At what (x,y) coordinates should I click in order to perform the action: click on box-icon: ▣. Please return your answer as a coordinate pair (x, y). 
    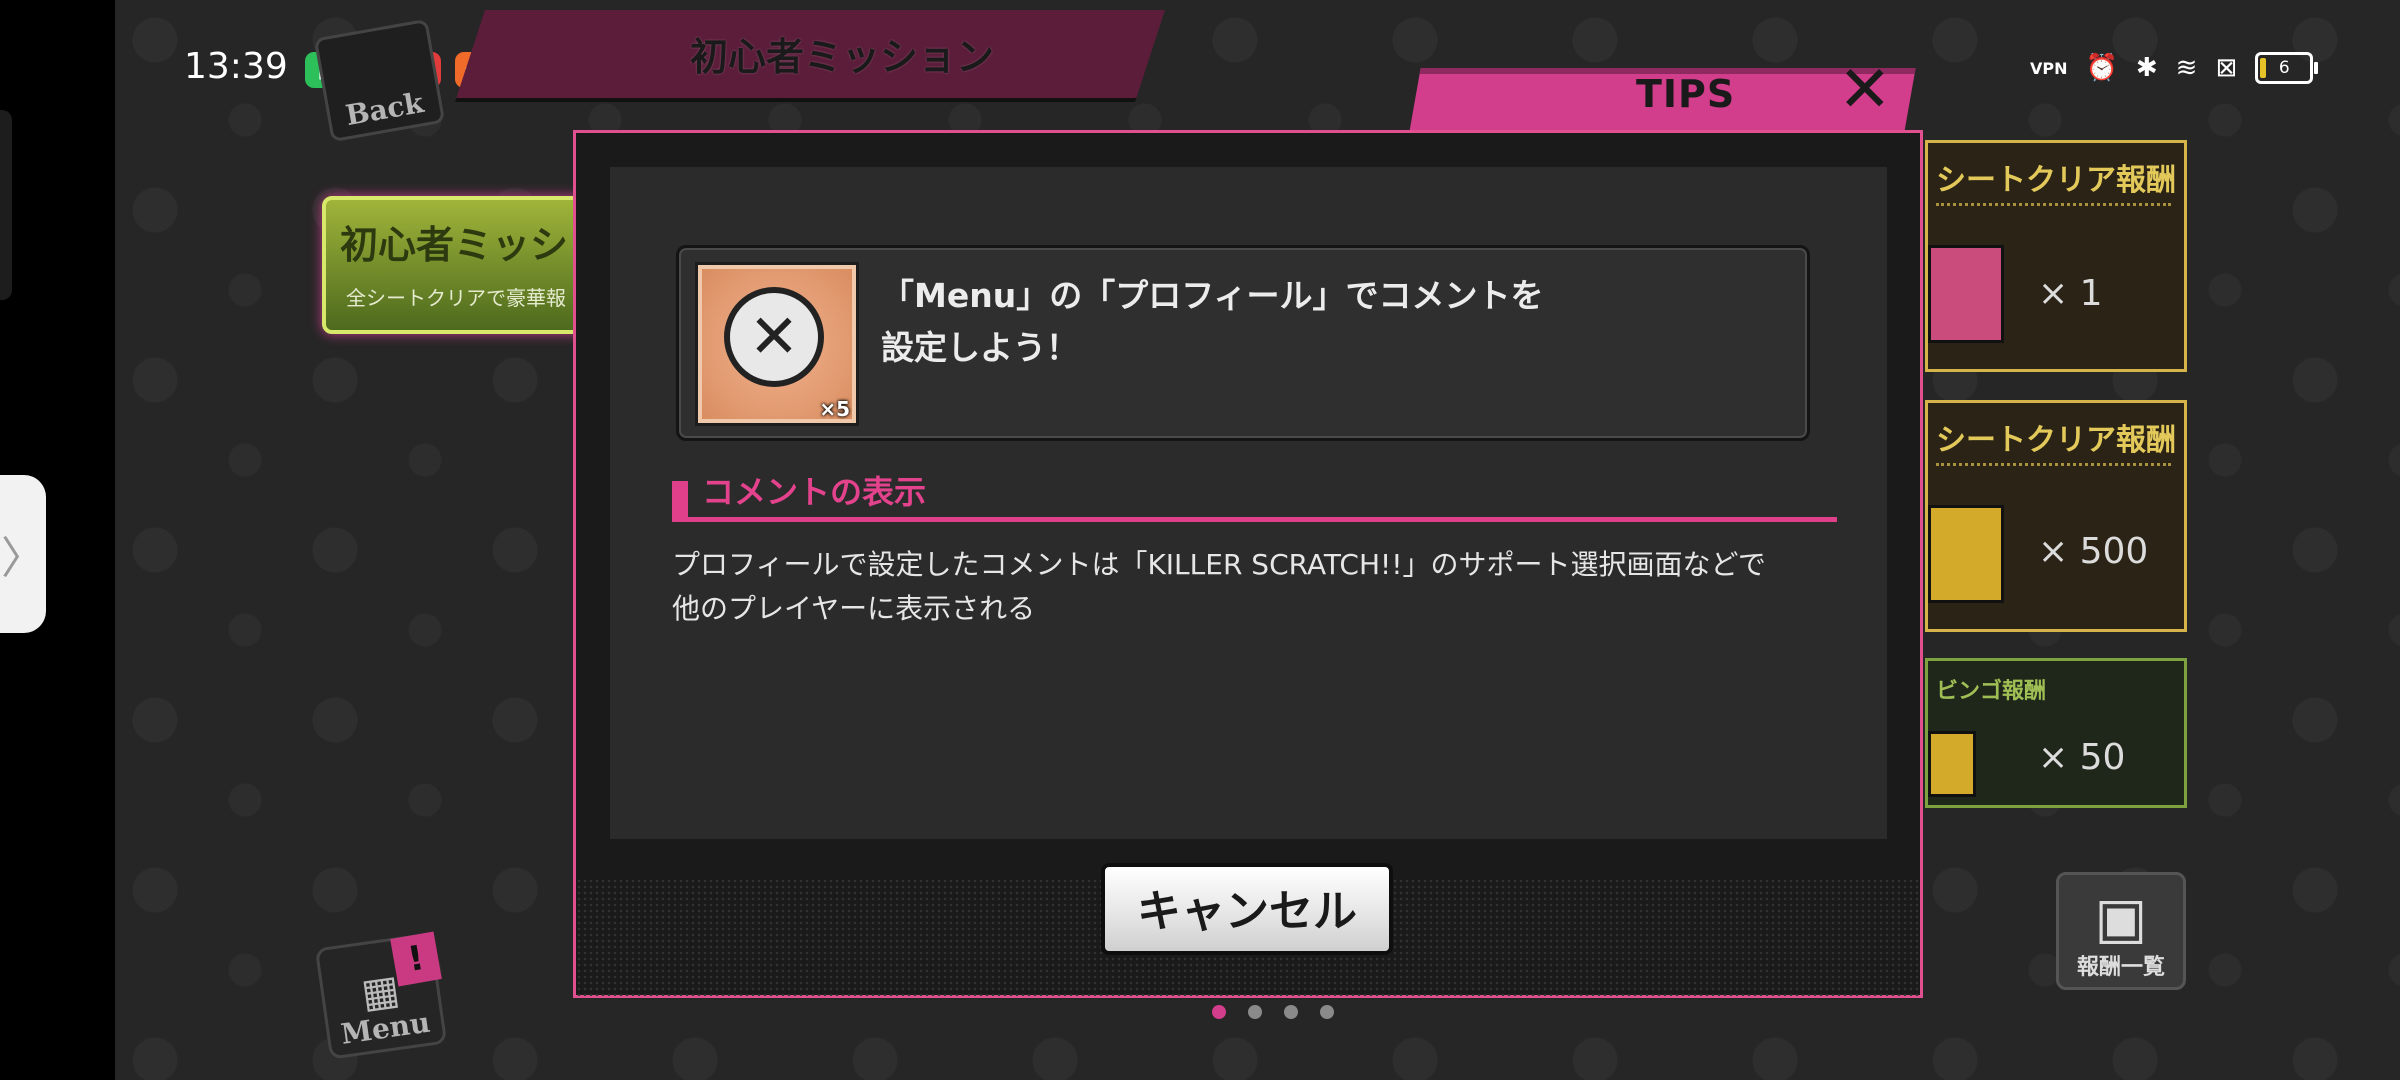
    Looking at the image, I should click on (2121, 918).